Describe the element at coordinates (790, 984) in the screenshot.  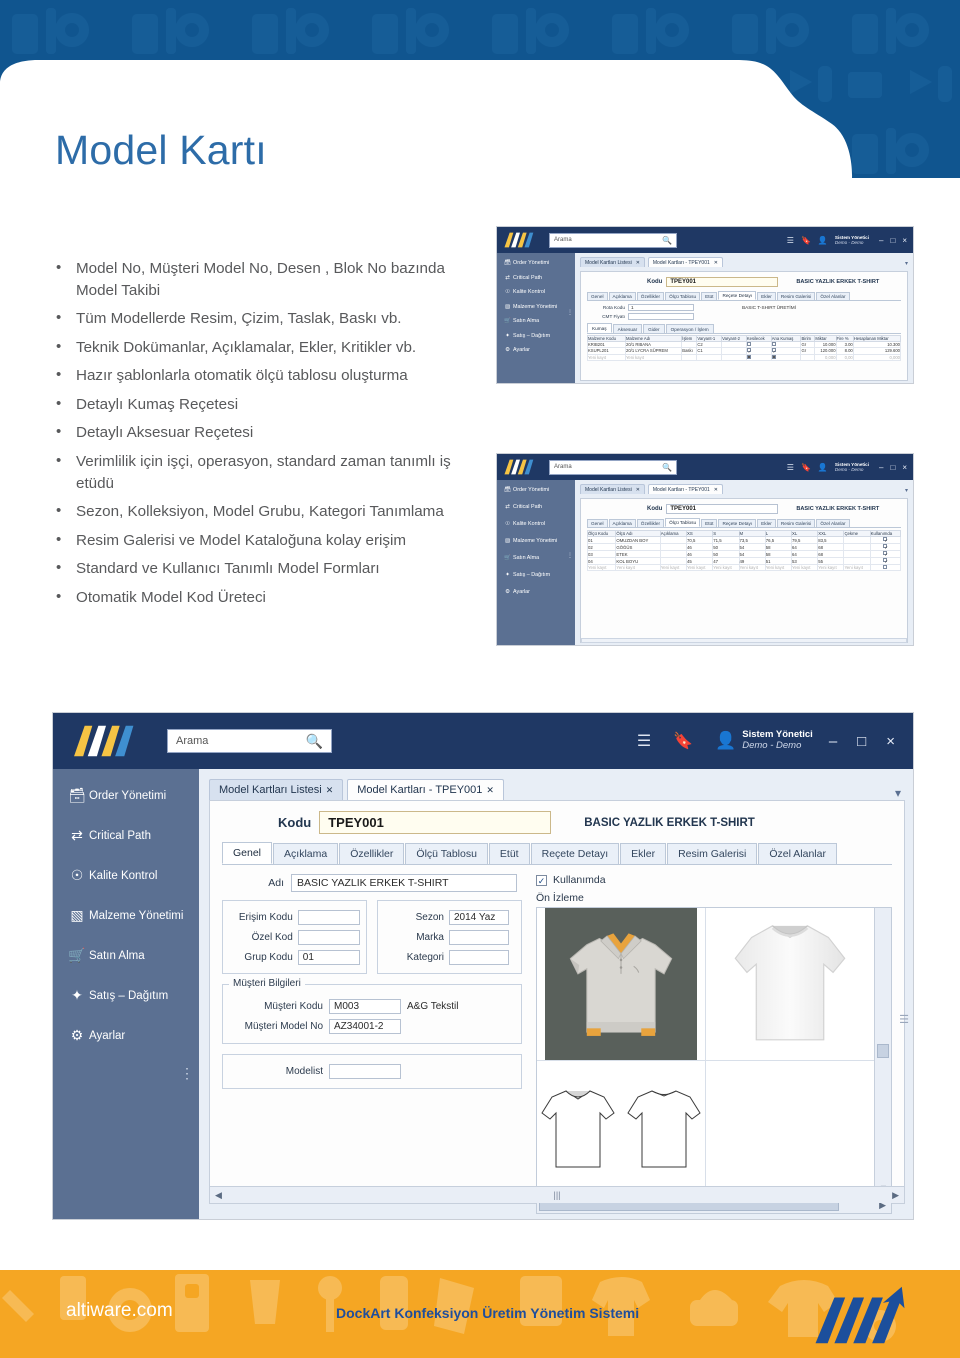
I see `preview-cell-tshirt` at that location.